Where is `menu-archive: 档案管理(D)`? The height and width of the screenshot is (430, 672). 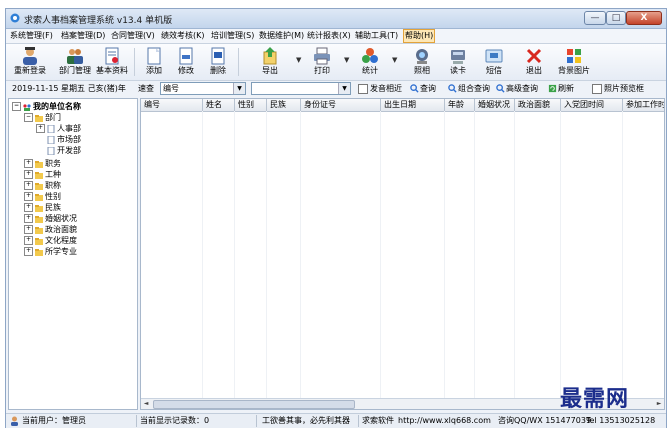 menu-archive: 档案管理(D) is located at coordinates (83, 36).